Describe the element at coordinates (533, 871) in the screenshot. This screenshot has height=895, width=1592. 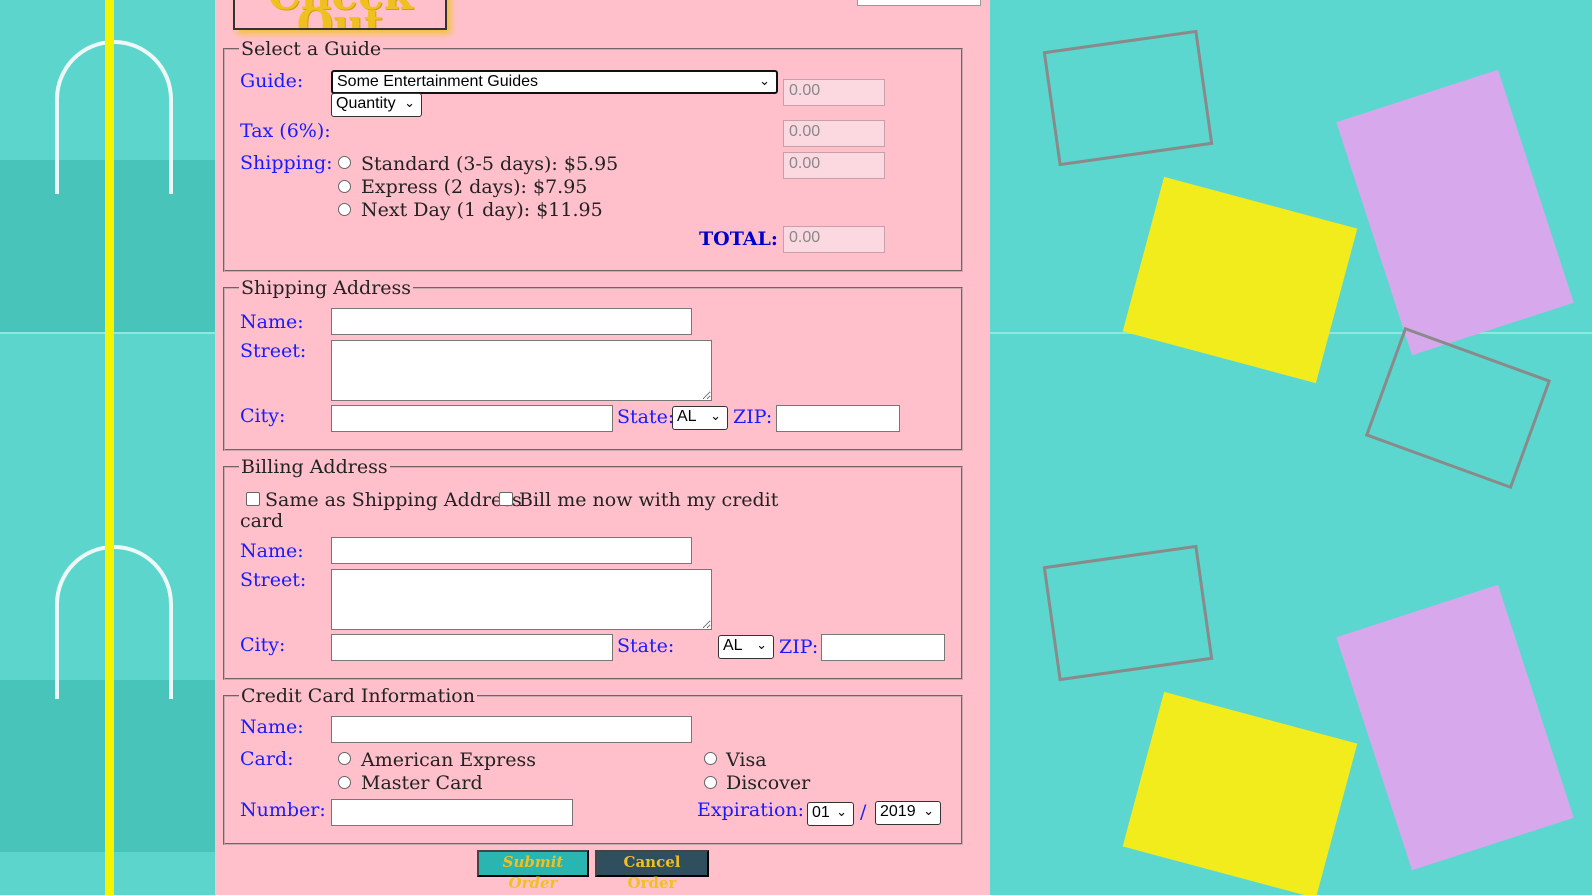
I see `submit-order-button: Submit Order` at that location.